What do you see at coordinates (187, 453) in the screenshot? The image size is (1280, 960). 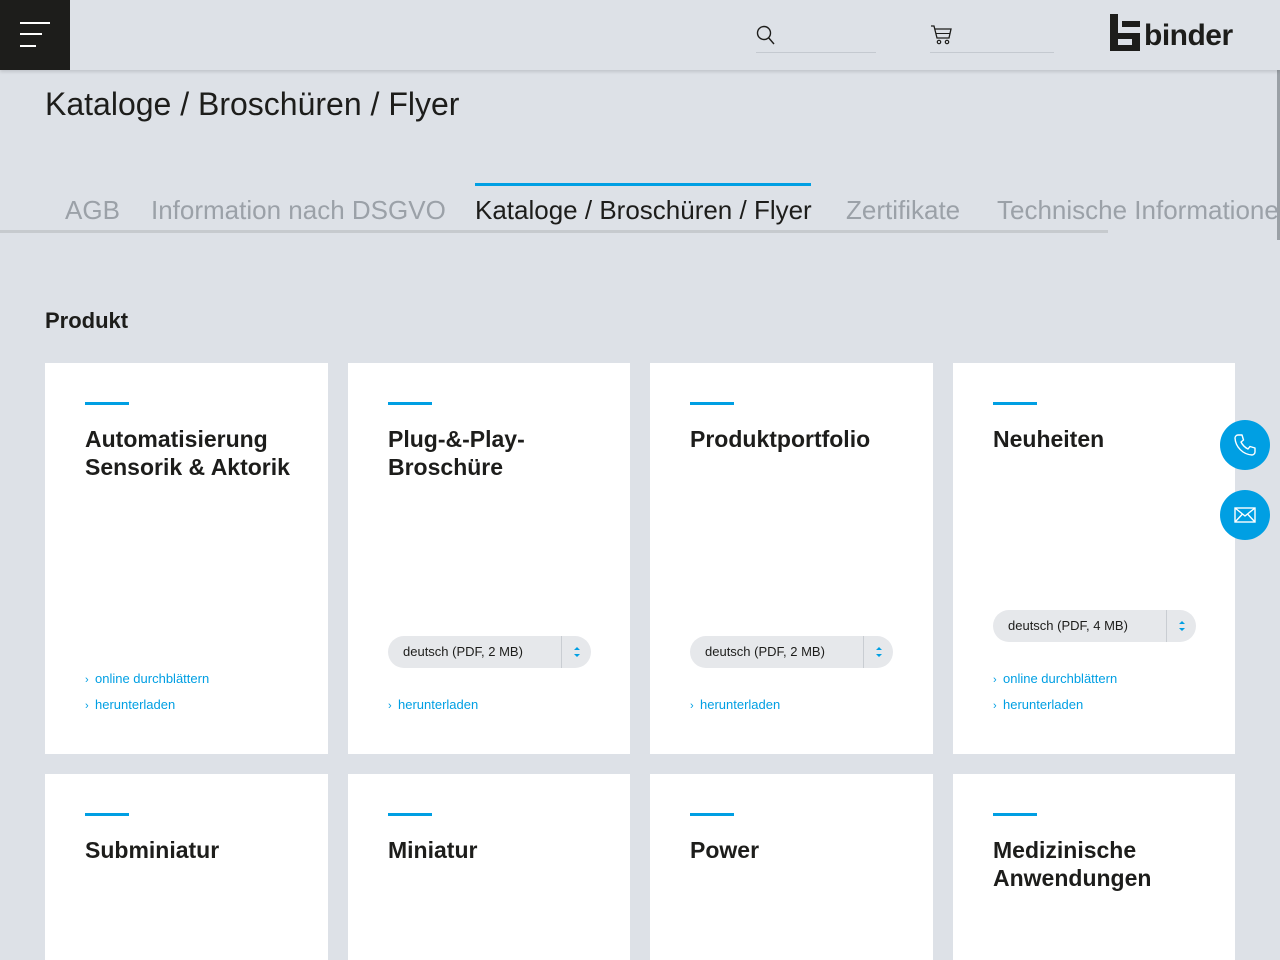 I see `card-title: Automatisierung Sensorik & Aktorik` at bounding box center [187, 453].